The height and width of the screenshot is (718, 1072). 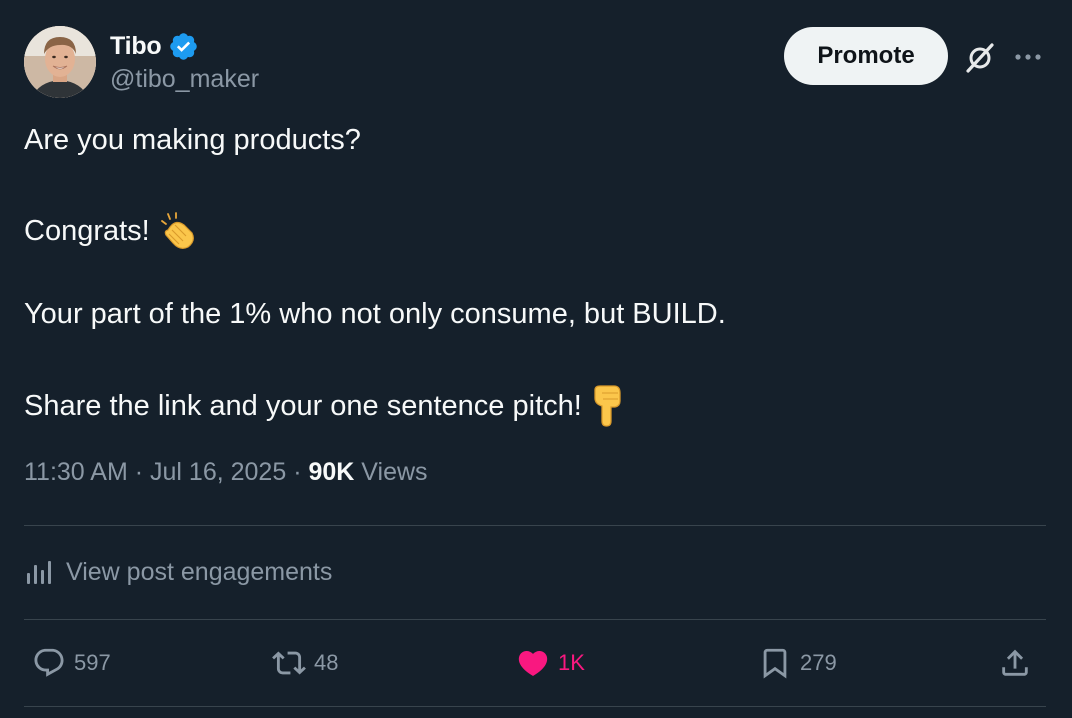 I want to click on post-meta: 11:30 AM · Jul 16, 2025 · 90K Views, so click(x=226, y=472).